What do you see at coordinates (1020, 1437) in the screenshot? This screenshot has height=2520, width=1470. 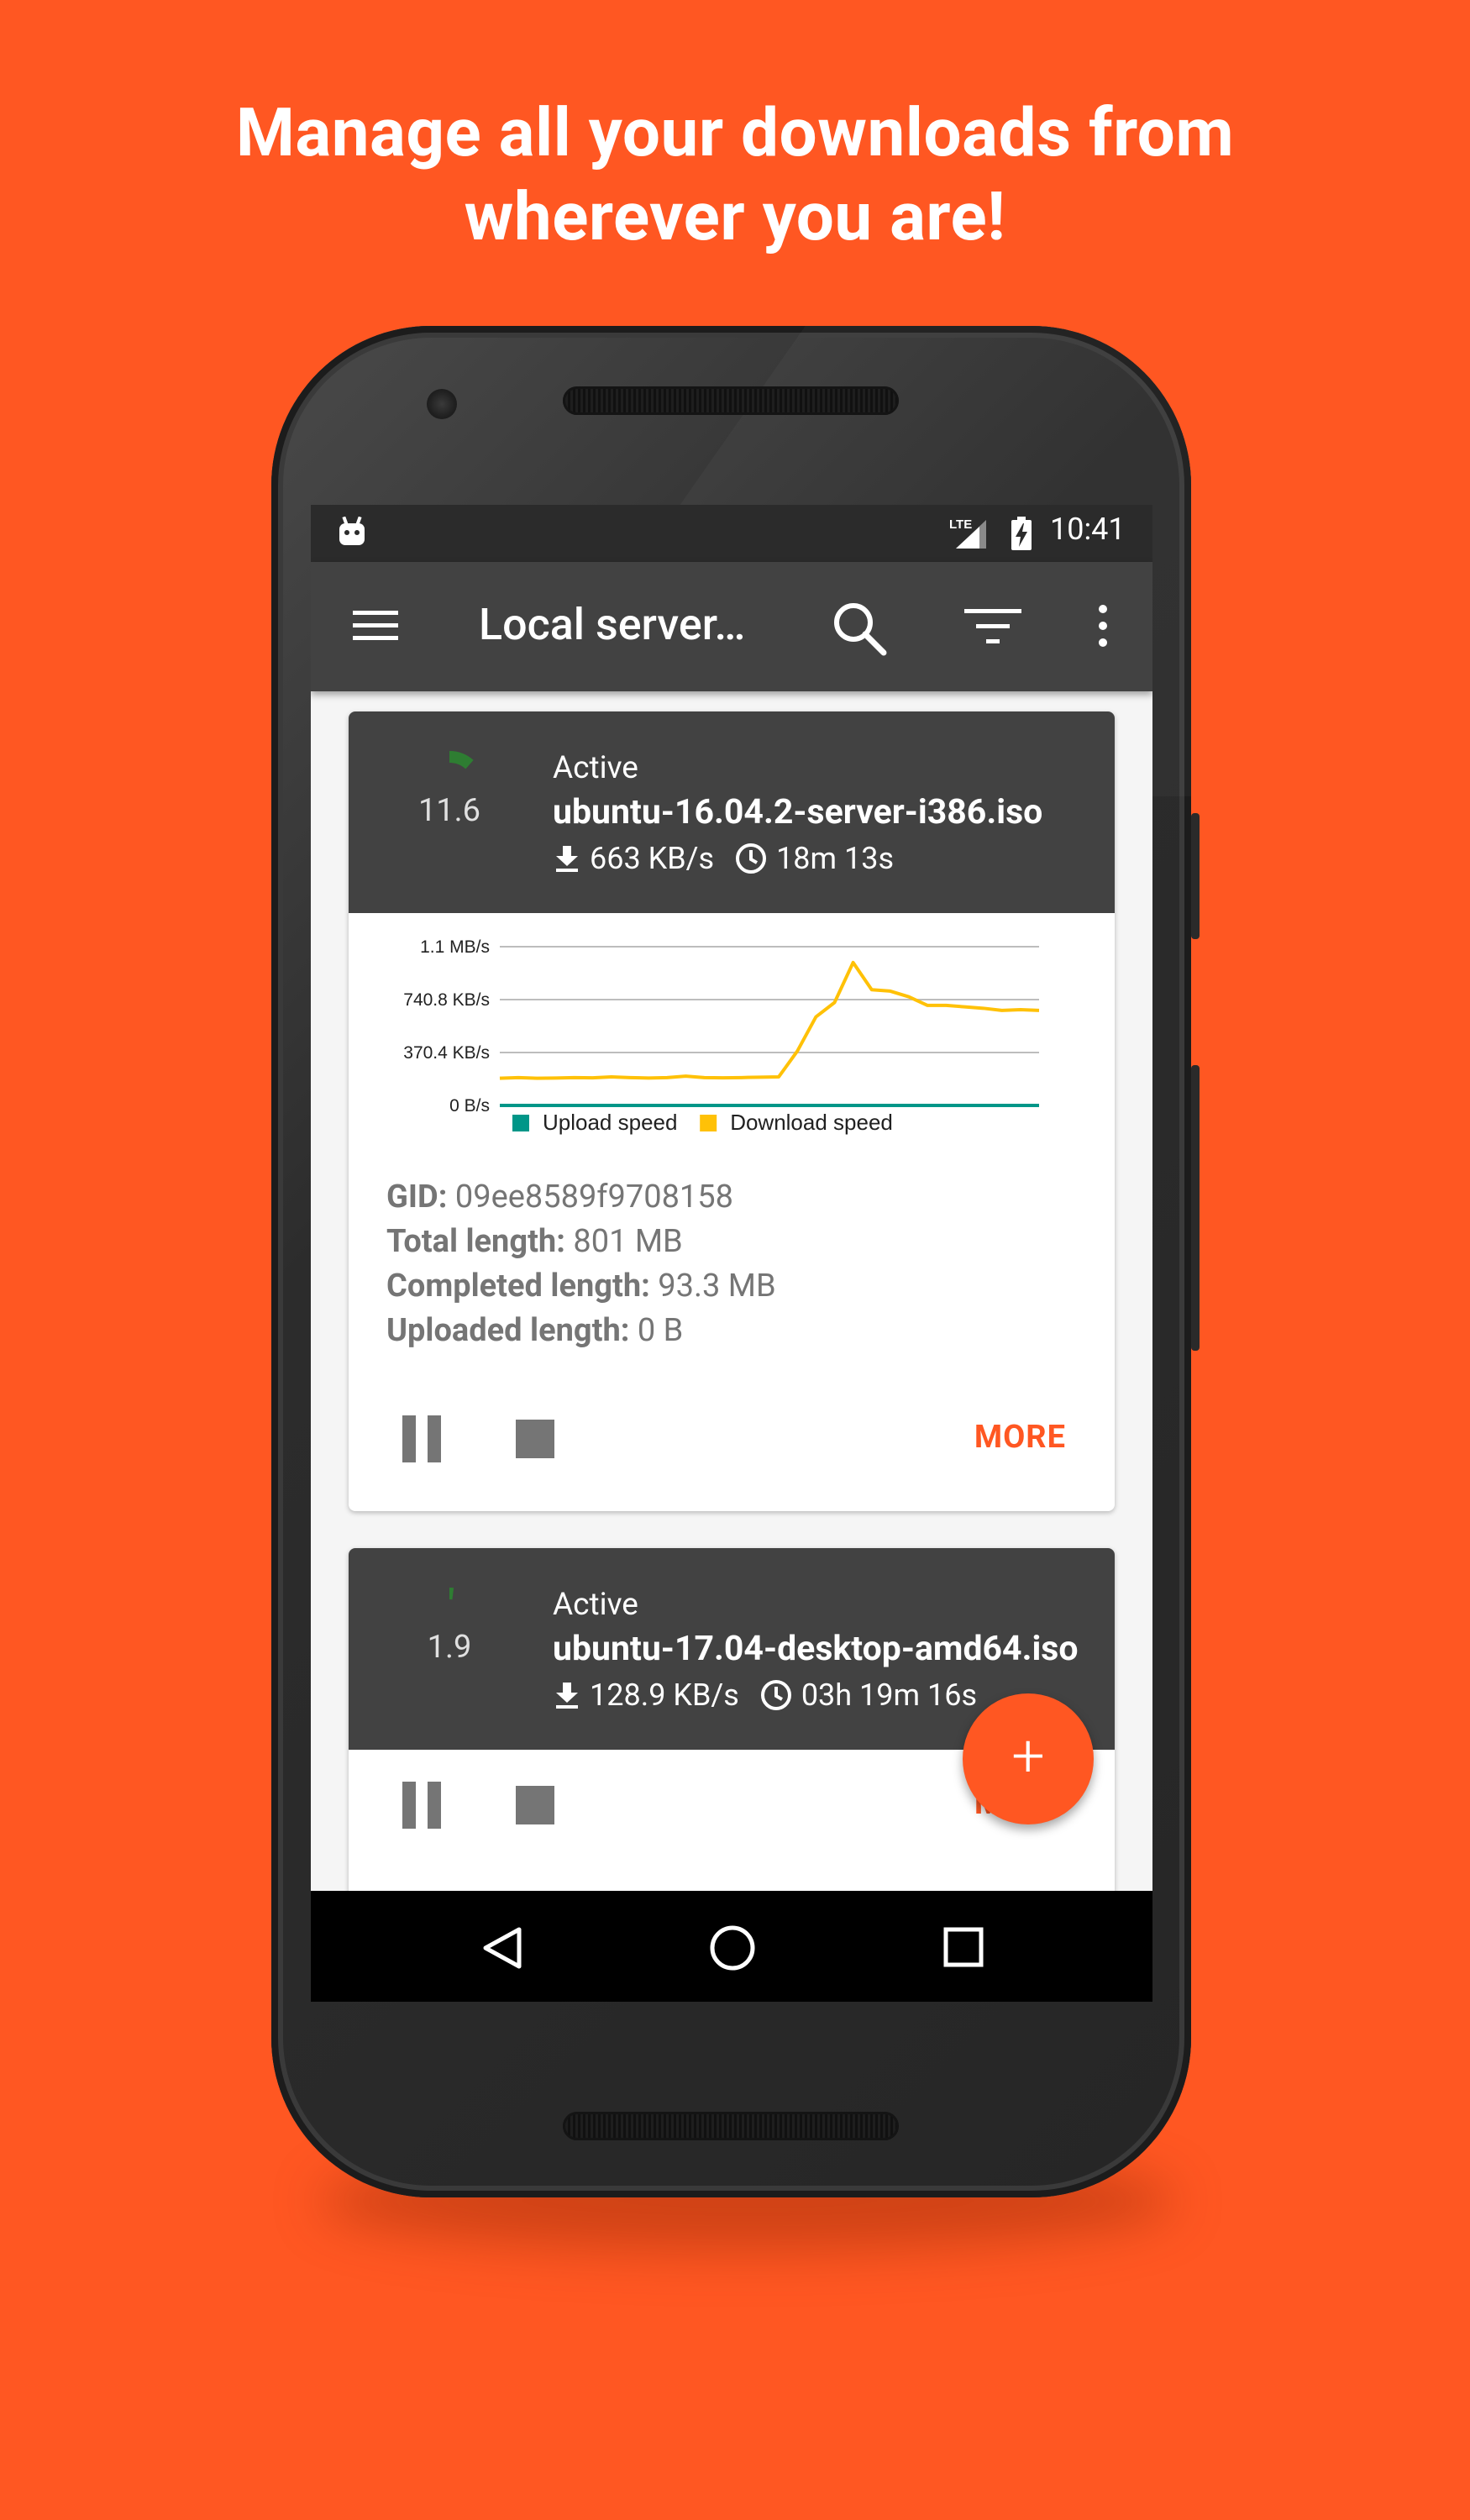 I see `more-button: MORE` at bounding box center [1020, 1437].